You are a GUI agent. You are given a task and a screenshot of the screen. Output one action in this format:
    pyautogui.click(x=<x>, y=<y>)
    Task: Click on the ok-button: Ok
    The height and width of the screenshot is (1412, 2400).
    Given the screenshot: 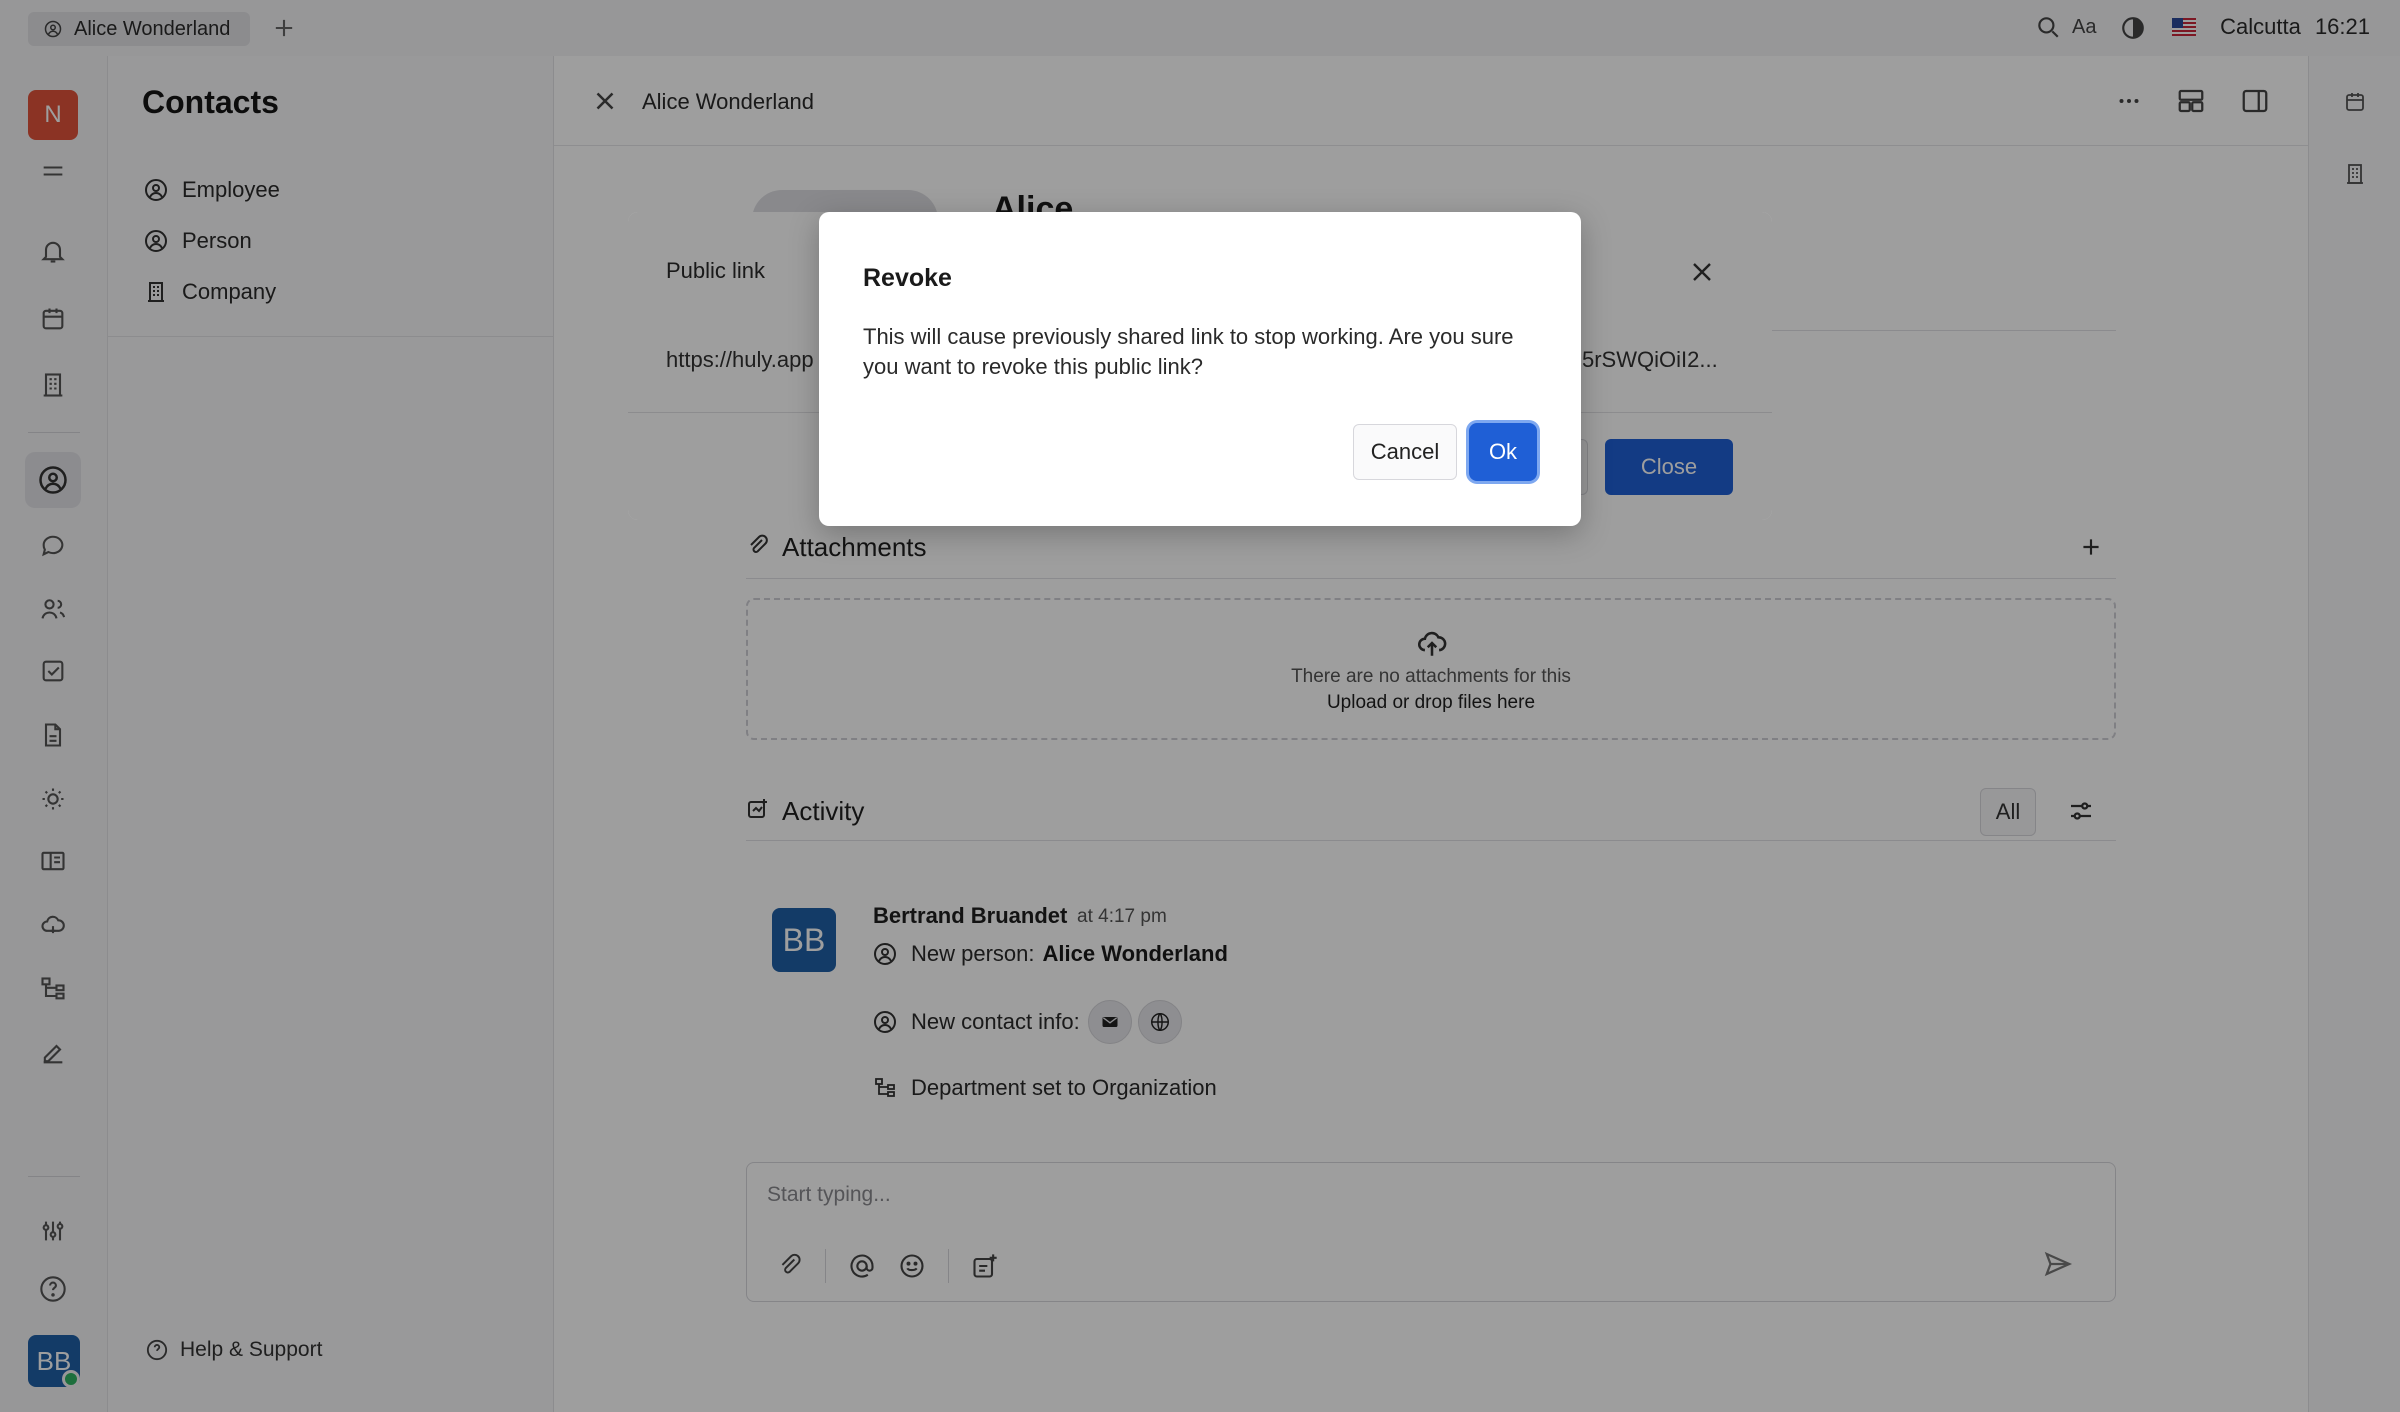 What is the action you would take?
    pyautogui.click(x=1503, y=452)
    